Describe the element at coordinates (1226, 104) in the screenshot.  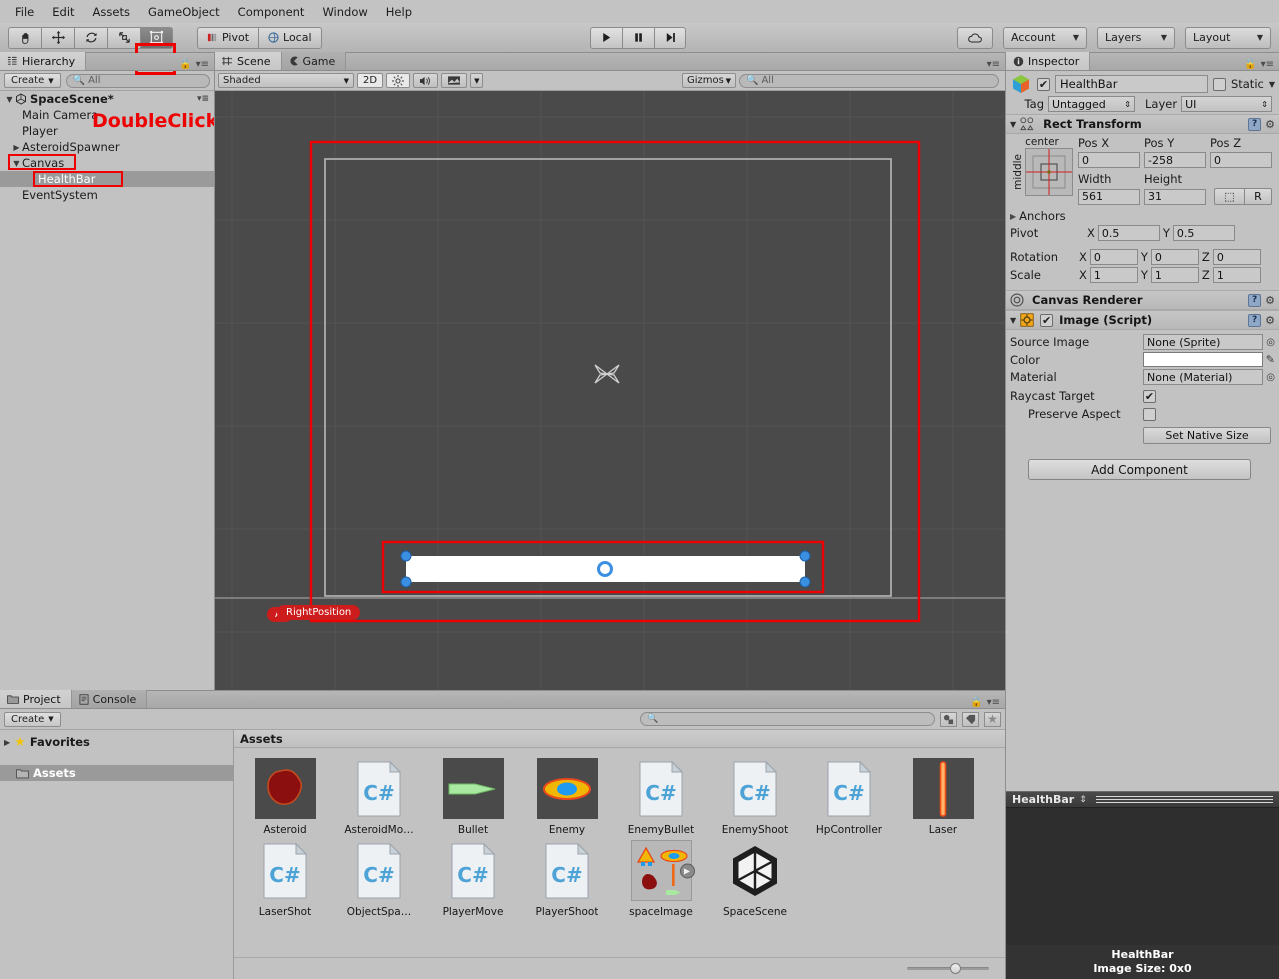
I see `layer-dropdown: UI ⇕` at that location.